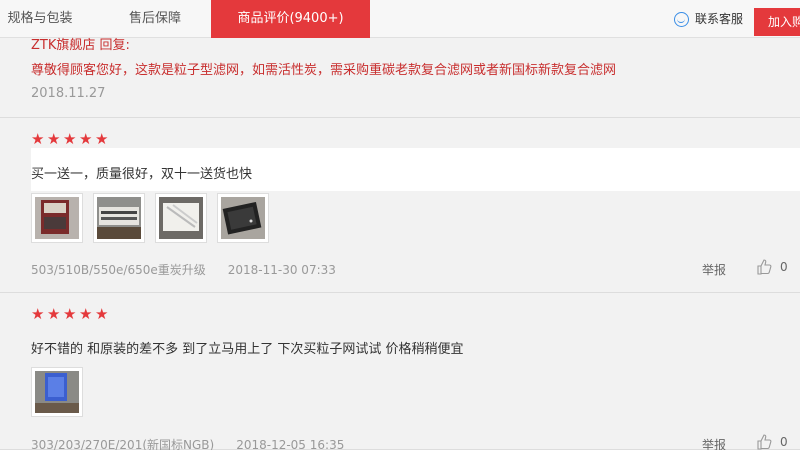 This screenshot has width=800, height=450. I want to click on product-box-photo, so click(57, 218).